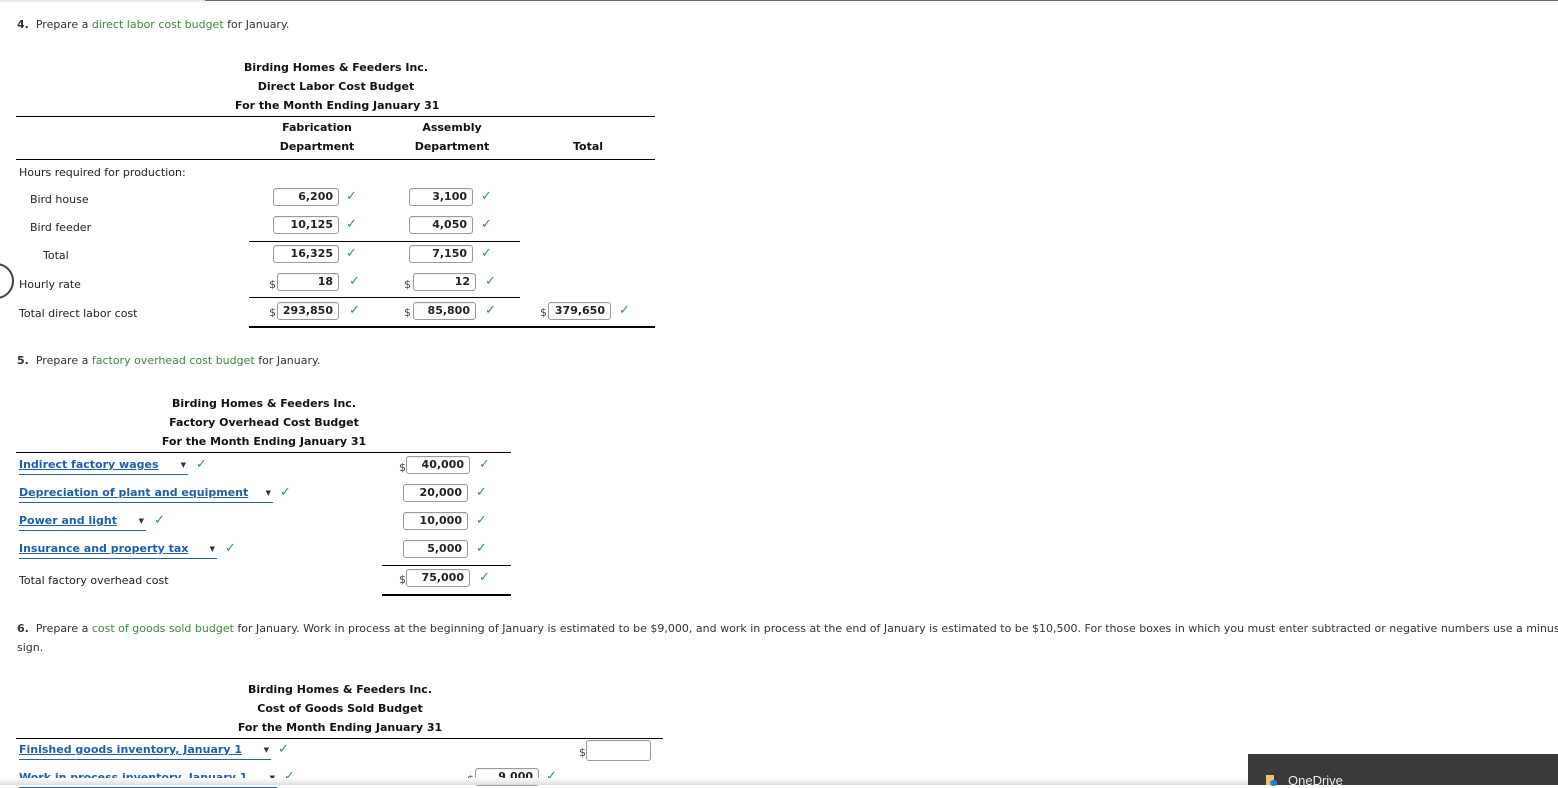  Describe the element at coordinates (438, 578) in the screenshot. I see `total-overhead-input: 75,000` at that location.